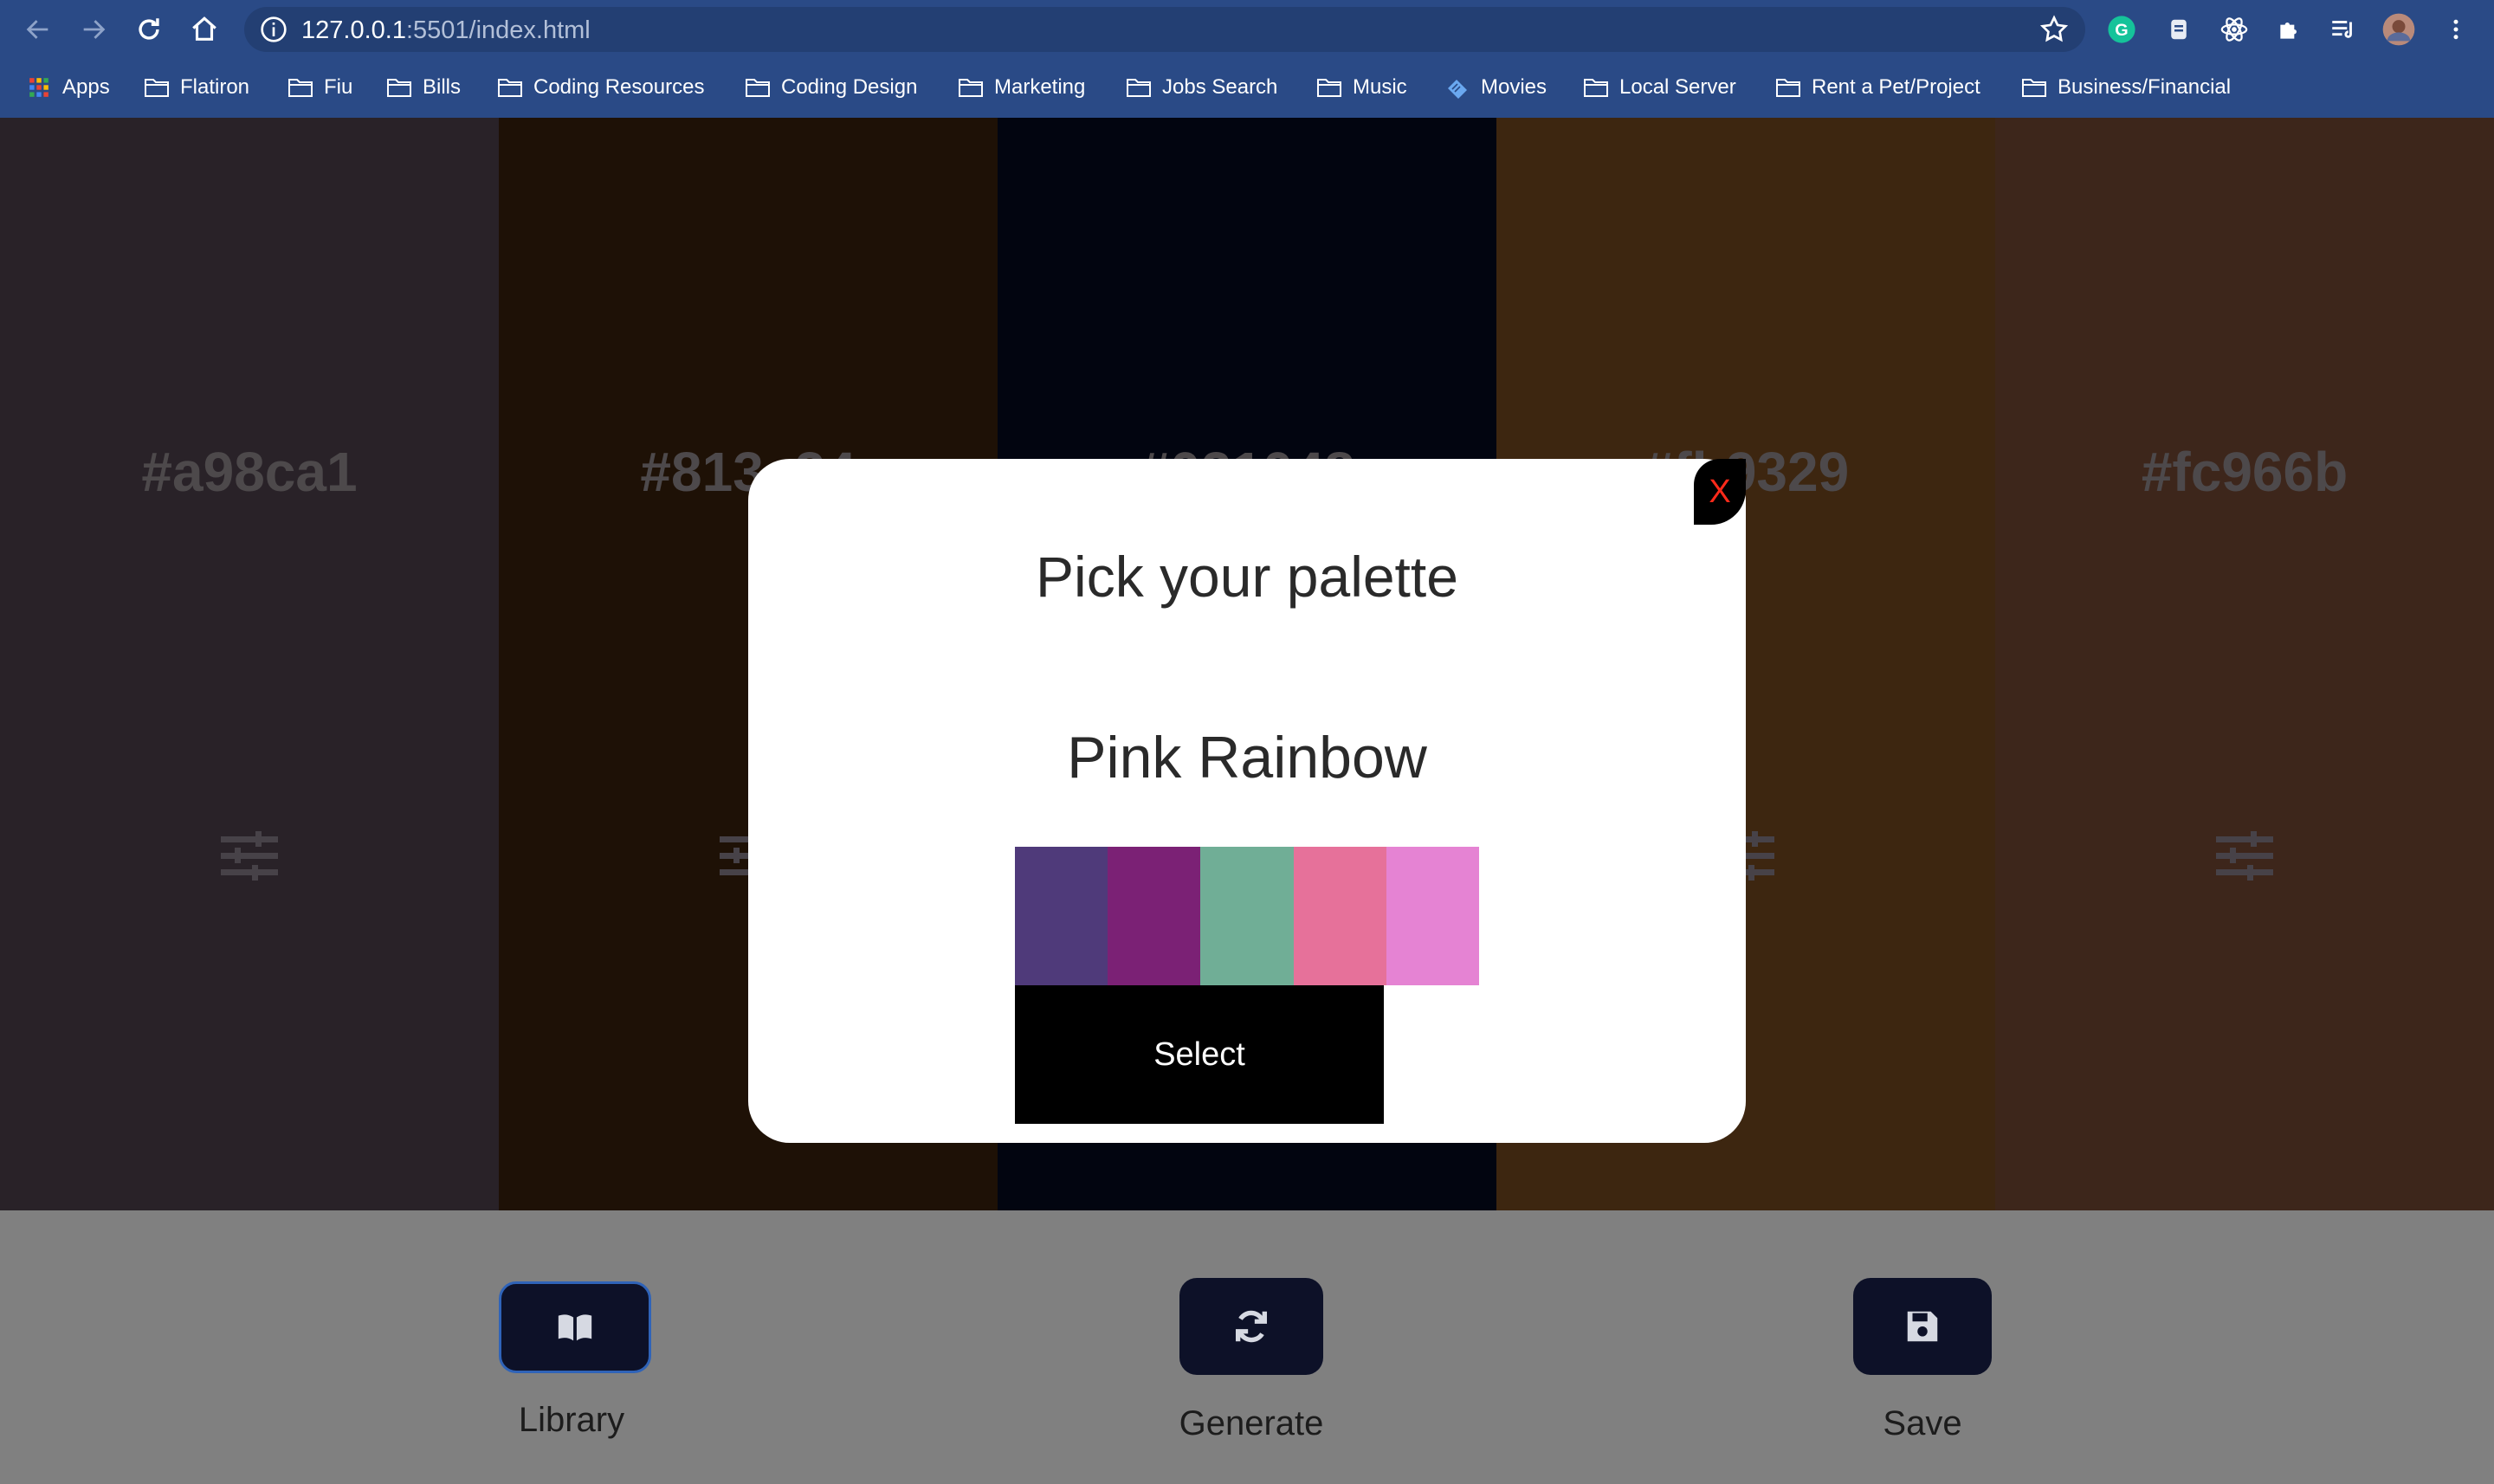  Describe the element at coordinates (1251, 1423) in the screenshot. I see `generate-label: Generate` at that location.